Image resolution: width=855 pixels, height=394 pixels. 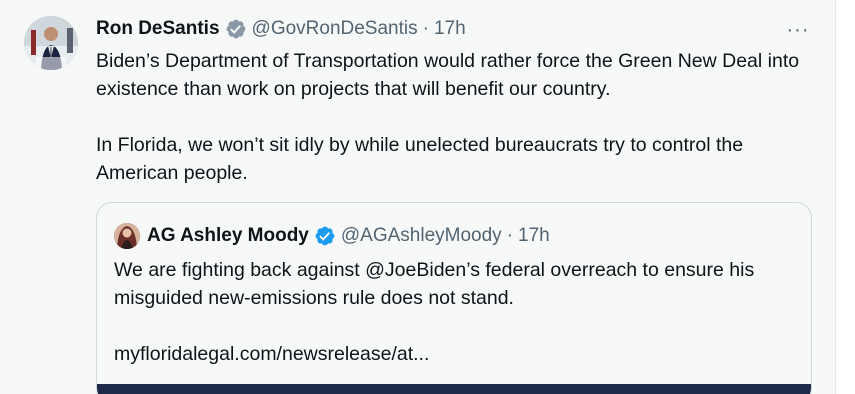 I want to click on quote-time: 17h, so click(x=534, y=236).